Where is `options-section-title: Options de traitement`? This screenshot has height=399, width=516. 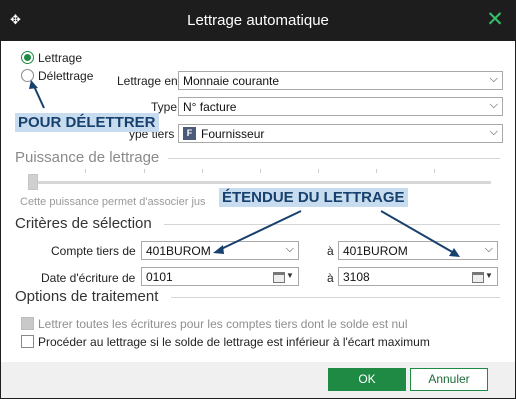 options-section-title: Options de traitement is located at coordinates (87, 296).